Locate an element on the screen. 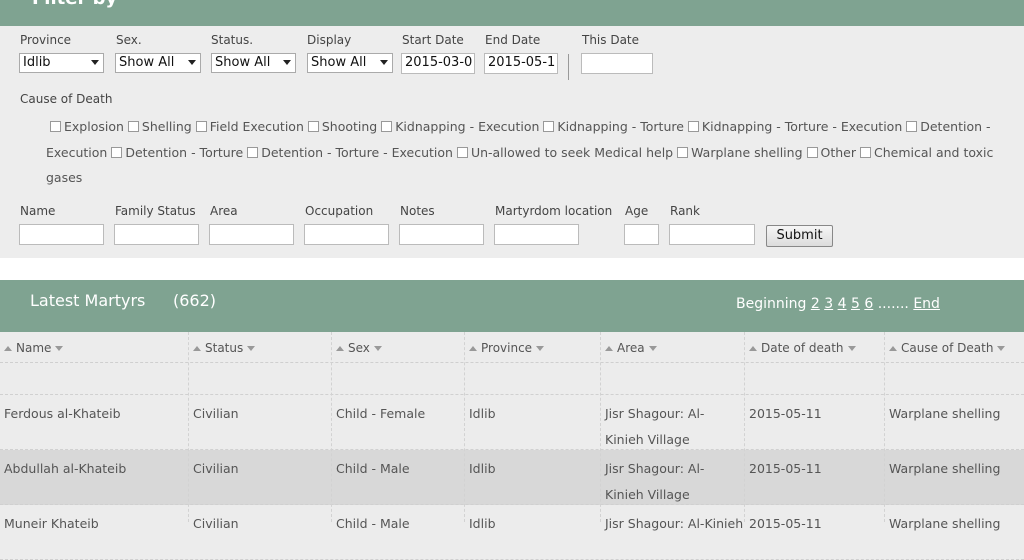 The image size is (1024, 560). area-input is located at coordinates (251, 234).